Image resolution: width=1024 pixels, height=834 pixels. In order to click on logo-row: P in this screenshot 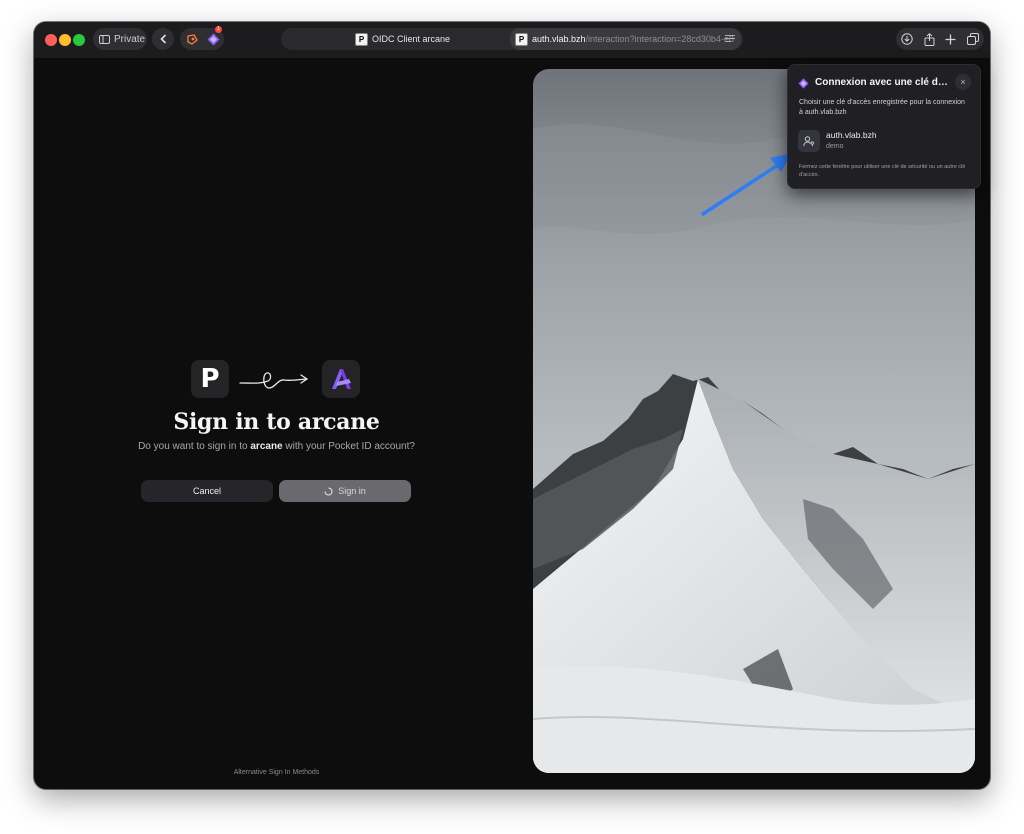, I will do `click(277, 380)`.